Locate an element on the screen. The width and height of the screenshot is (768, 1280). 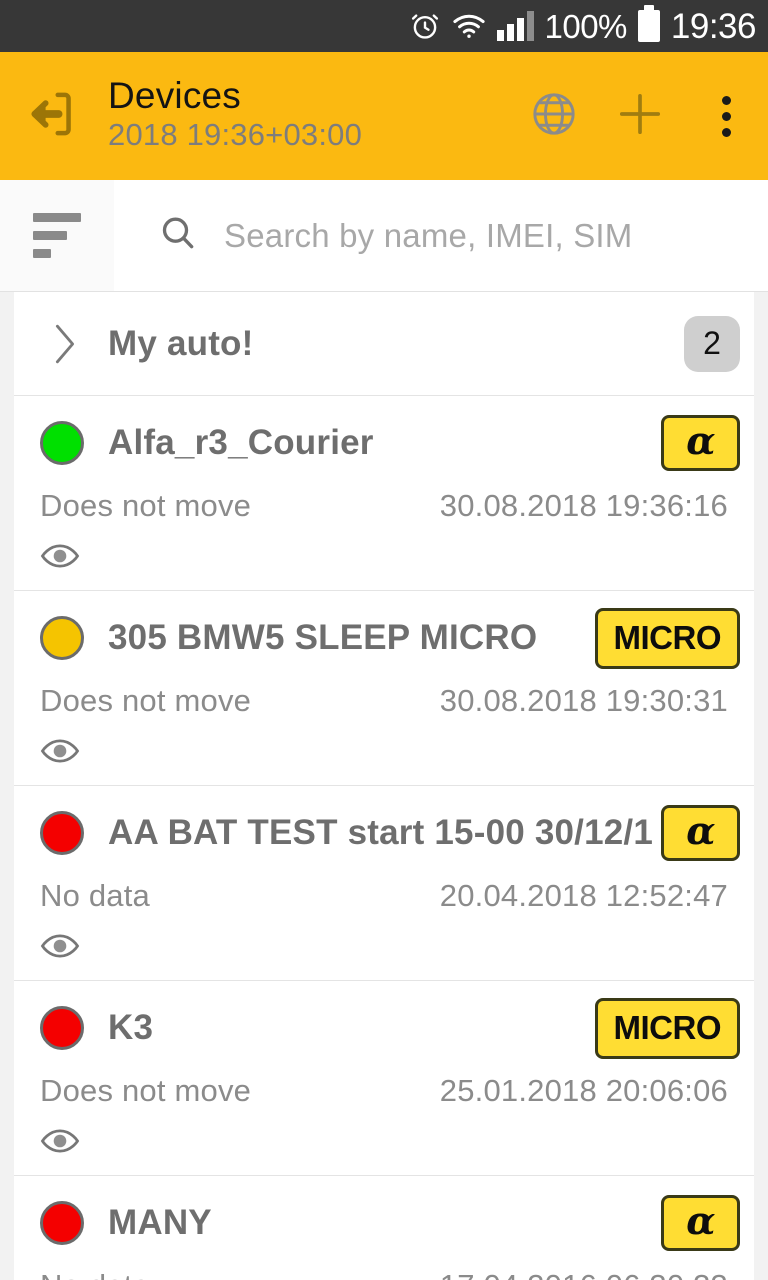
device-row-meta: Does not move 30.08.2018 19:36:16 is located at coordinates (390, 506).